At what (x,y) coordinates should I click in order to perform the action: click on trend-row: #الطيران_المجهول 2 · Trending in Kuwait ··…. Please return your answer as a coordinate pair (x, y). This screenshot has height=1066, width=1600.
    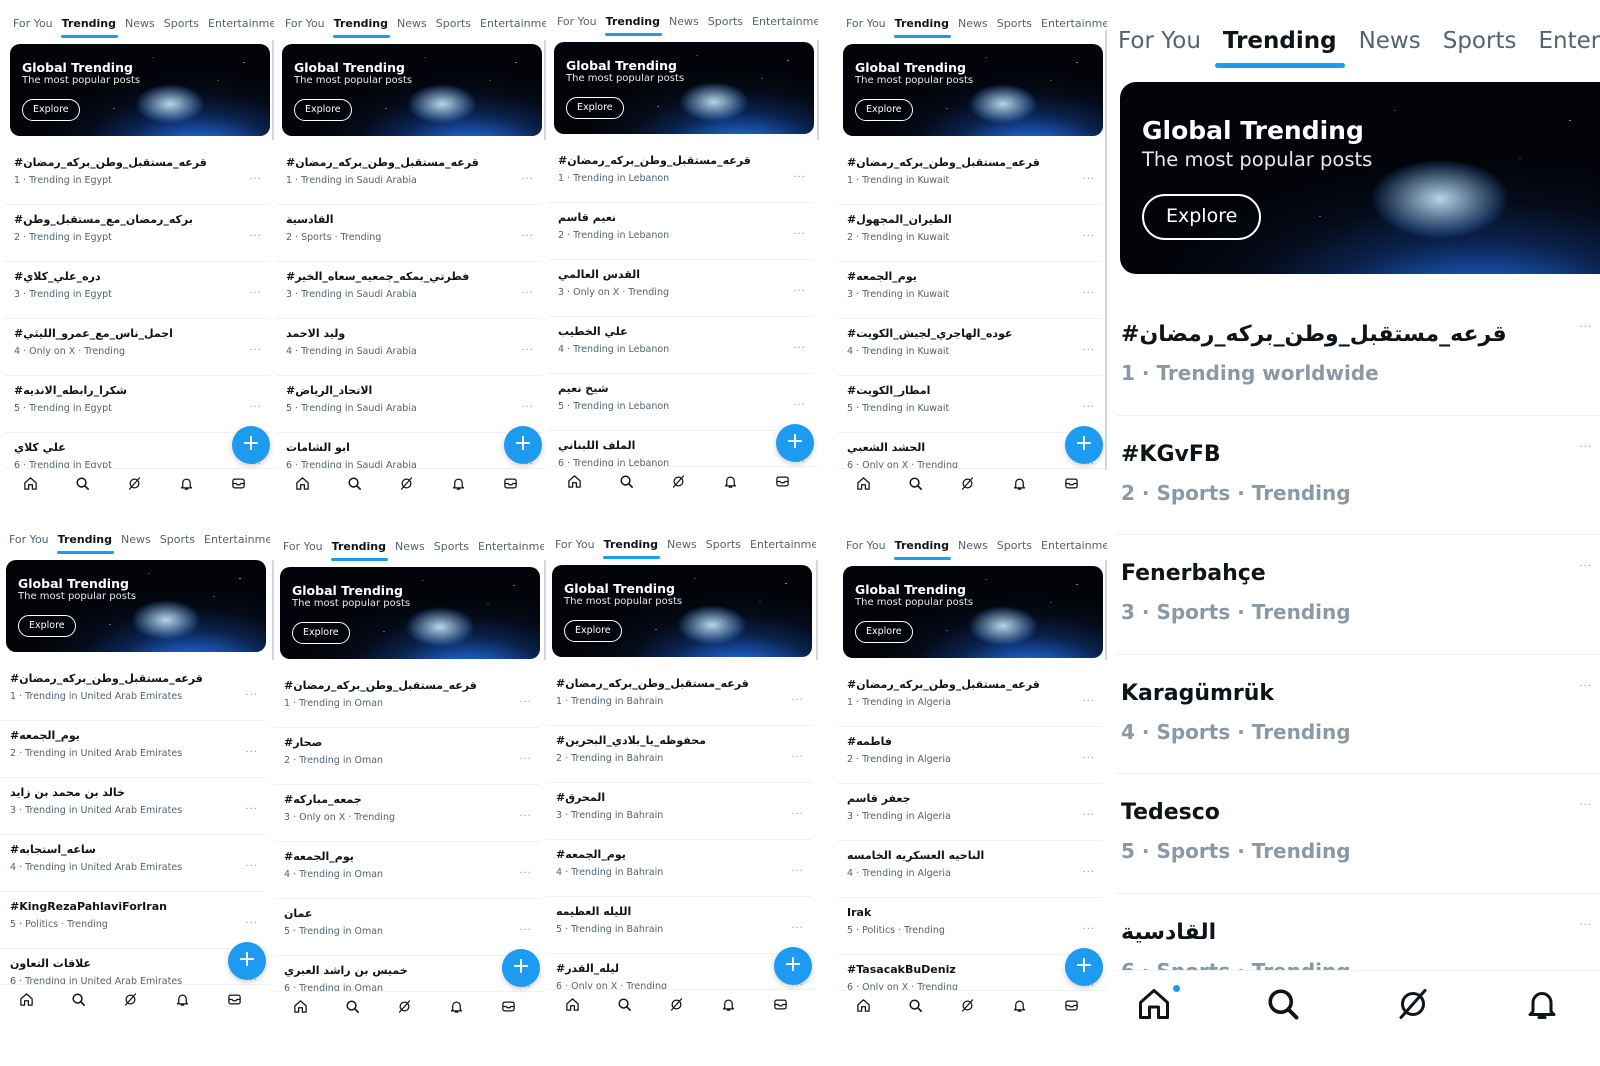
    Looking at the image, I should click on (970, 233).